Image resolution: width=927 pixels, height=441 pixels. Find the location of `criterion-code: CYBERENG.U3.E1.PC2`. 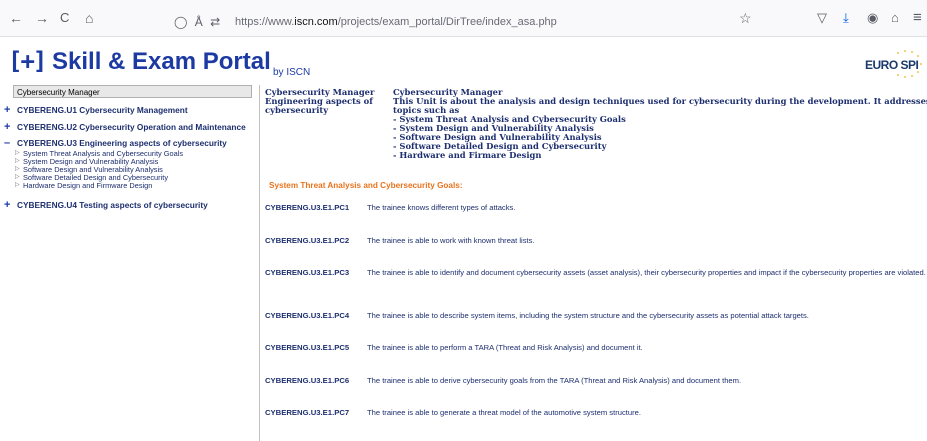

criterion-code: CYBERENG.U3.E1.PC2 is located at coordinates (307, 240).